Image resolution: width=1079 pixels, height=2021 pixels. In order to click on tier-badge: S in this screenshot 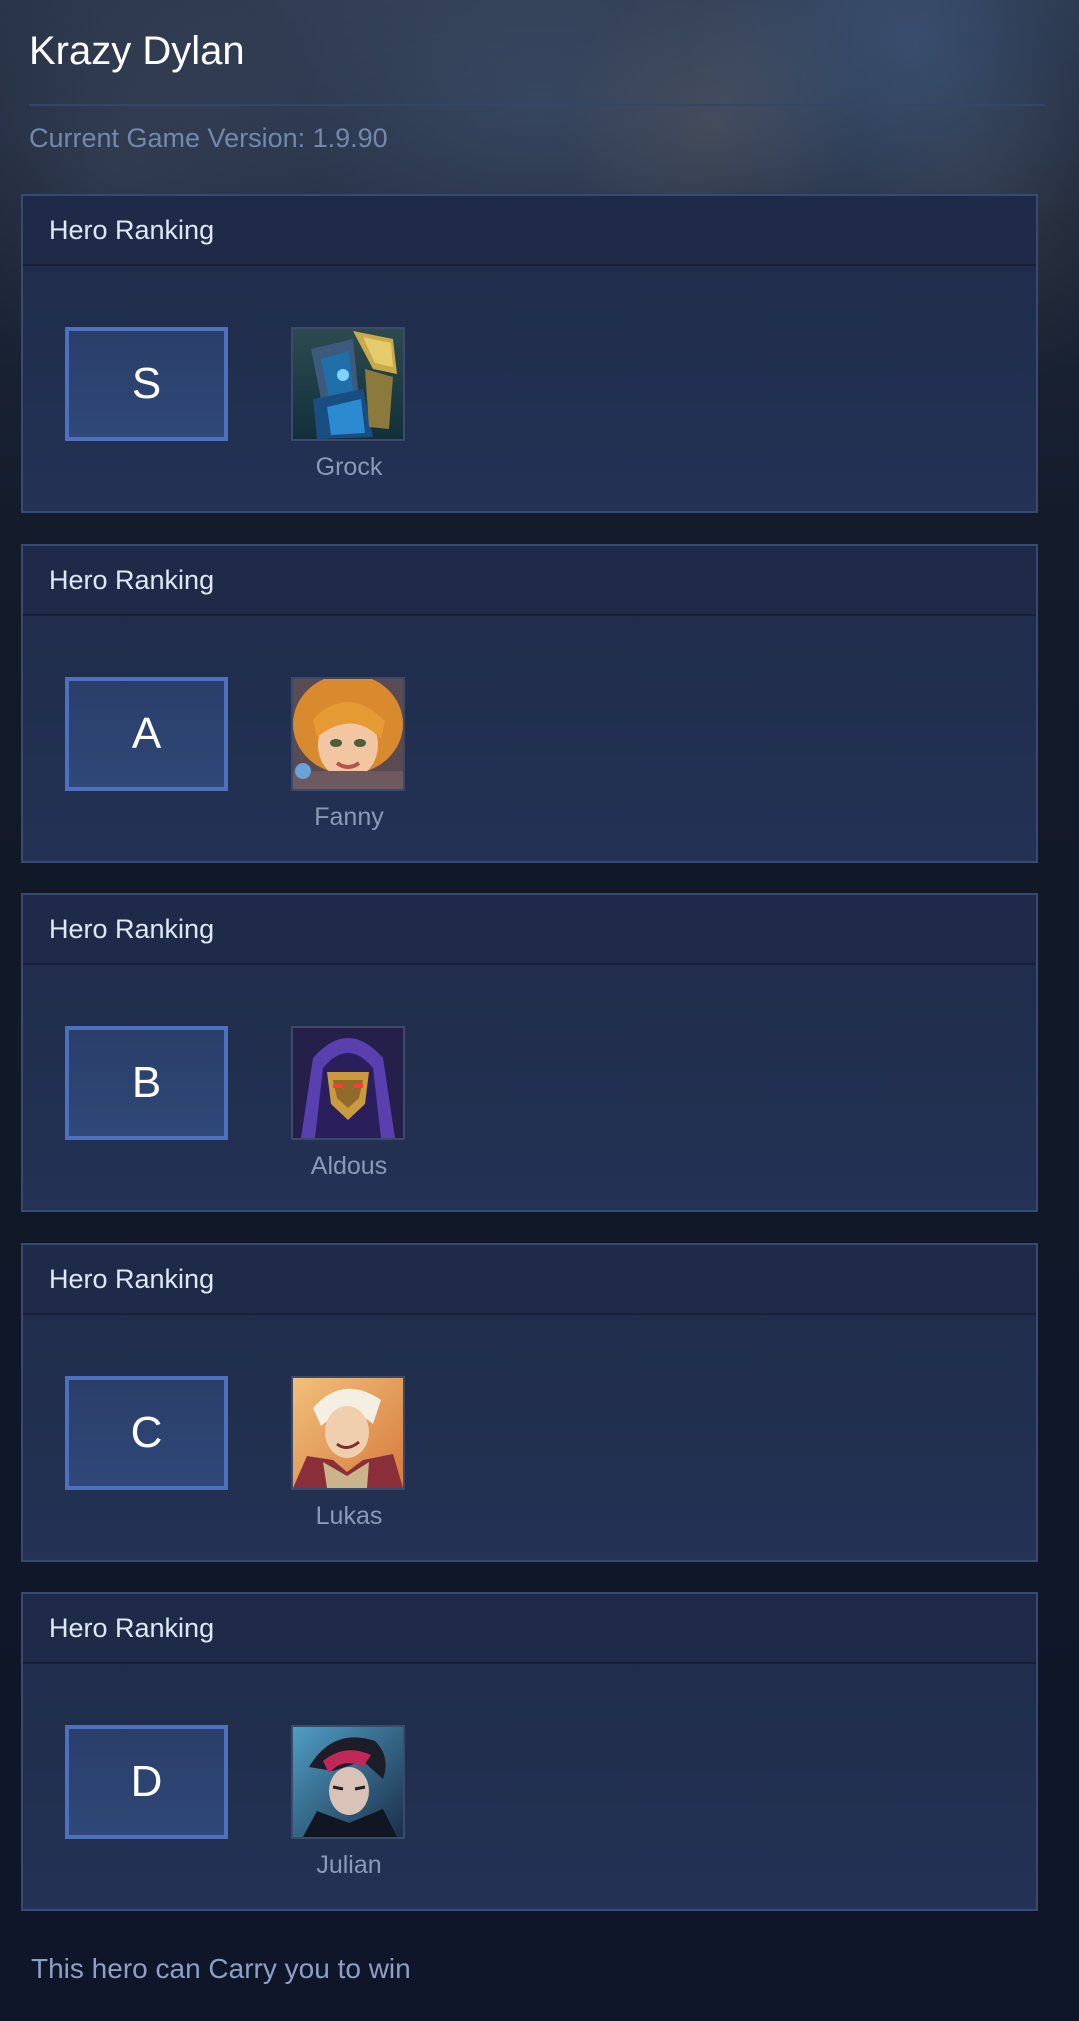, I will do `click(146, 384)`.